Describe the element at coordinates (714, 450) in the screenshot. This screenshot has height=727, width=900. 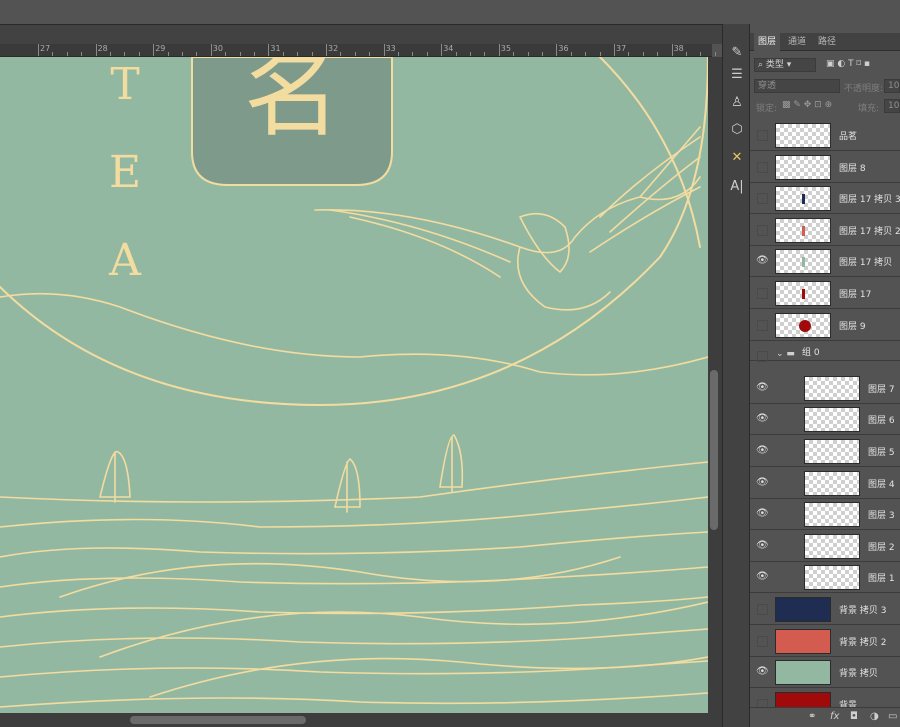
I see `vertical-scroll-thumb` at that location.